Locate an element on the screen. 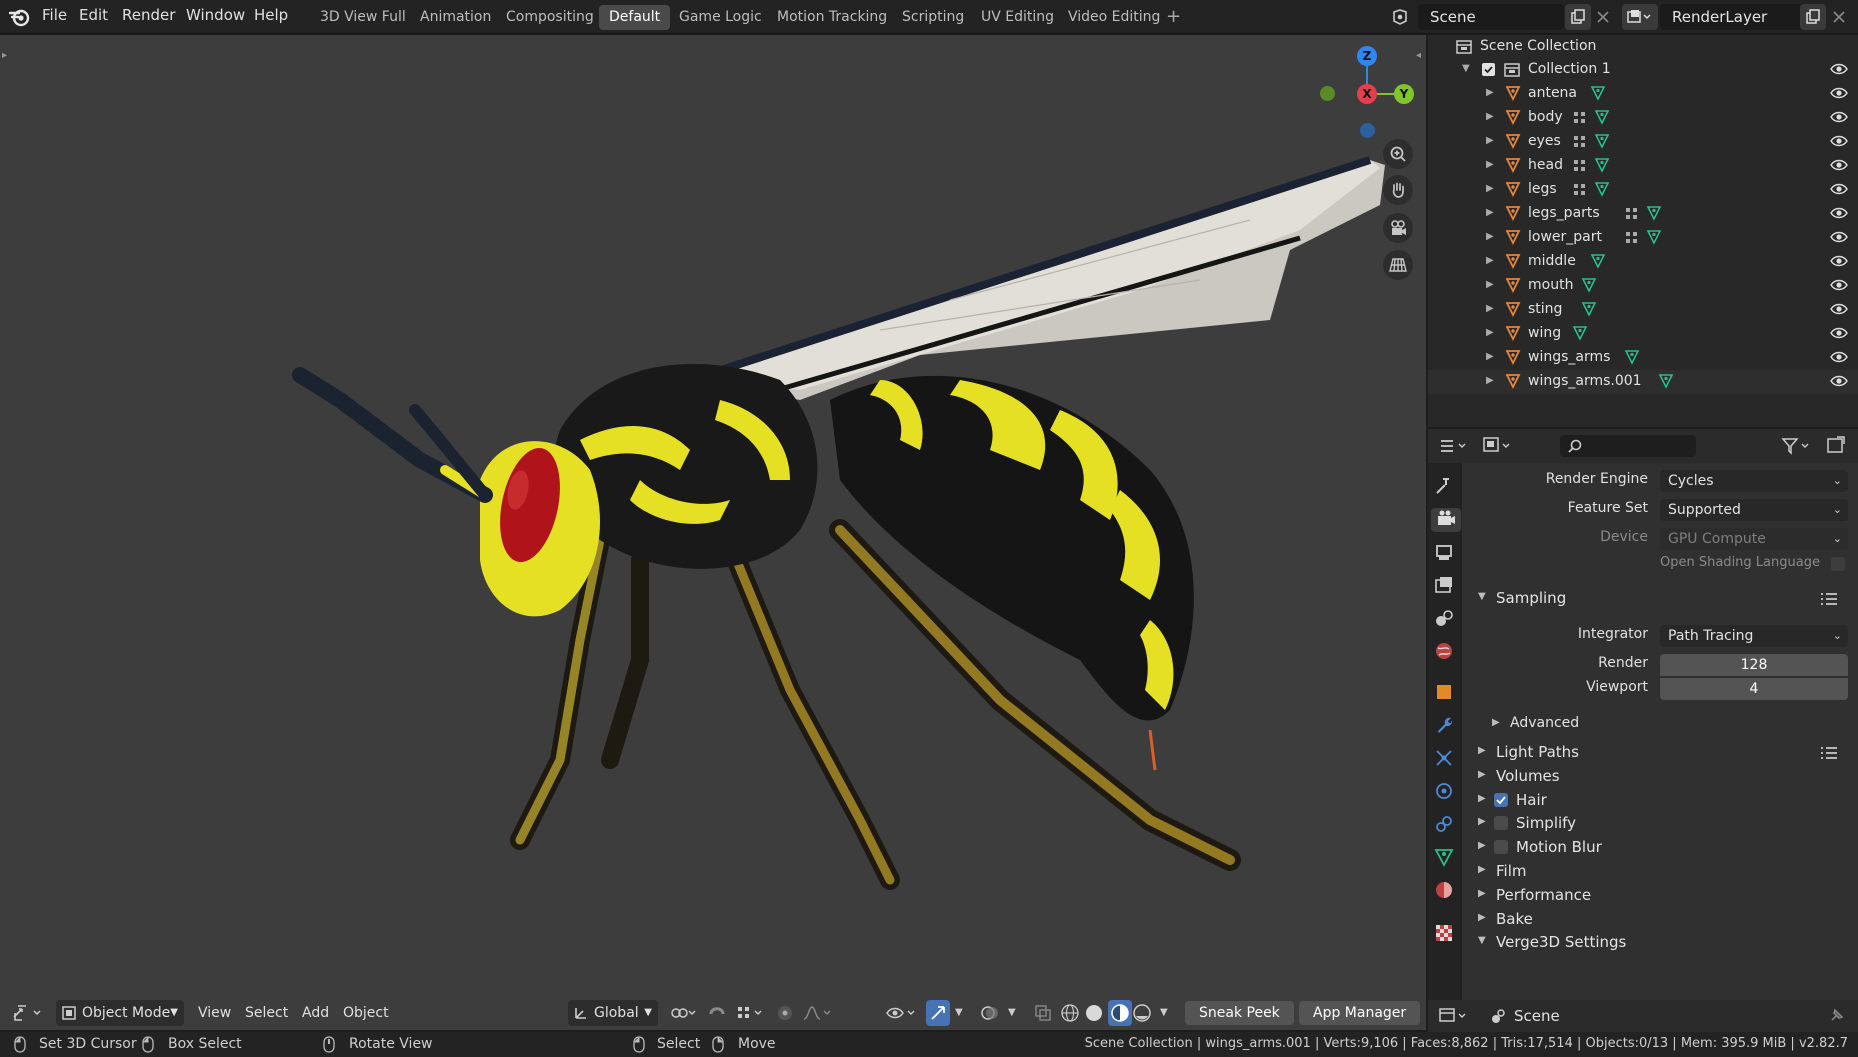 This screenshot has height=1057, width=1858. menu-render: Render is located at coordinates (148, 15).